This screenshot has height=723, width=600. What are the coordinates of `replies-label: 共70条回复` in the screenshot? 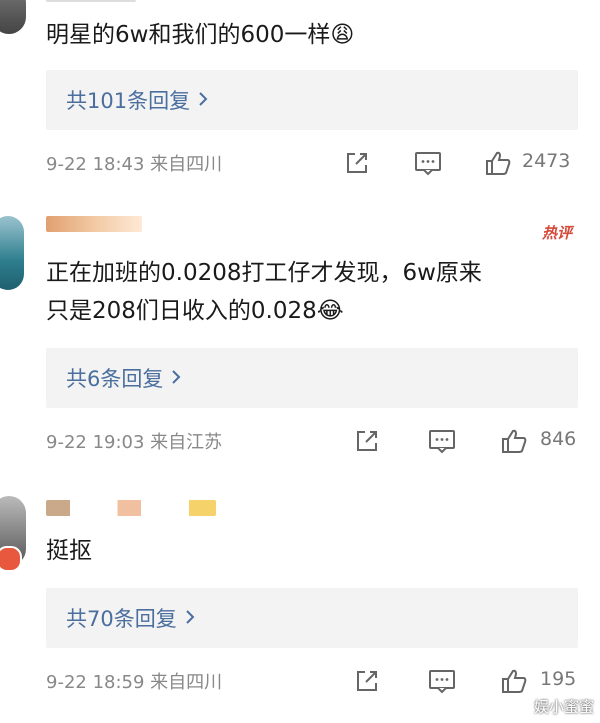 It's located at (121, 619).